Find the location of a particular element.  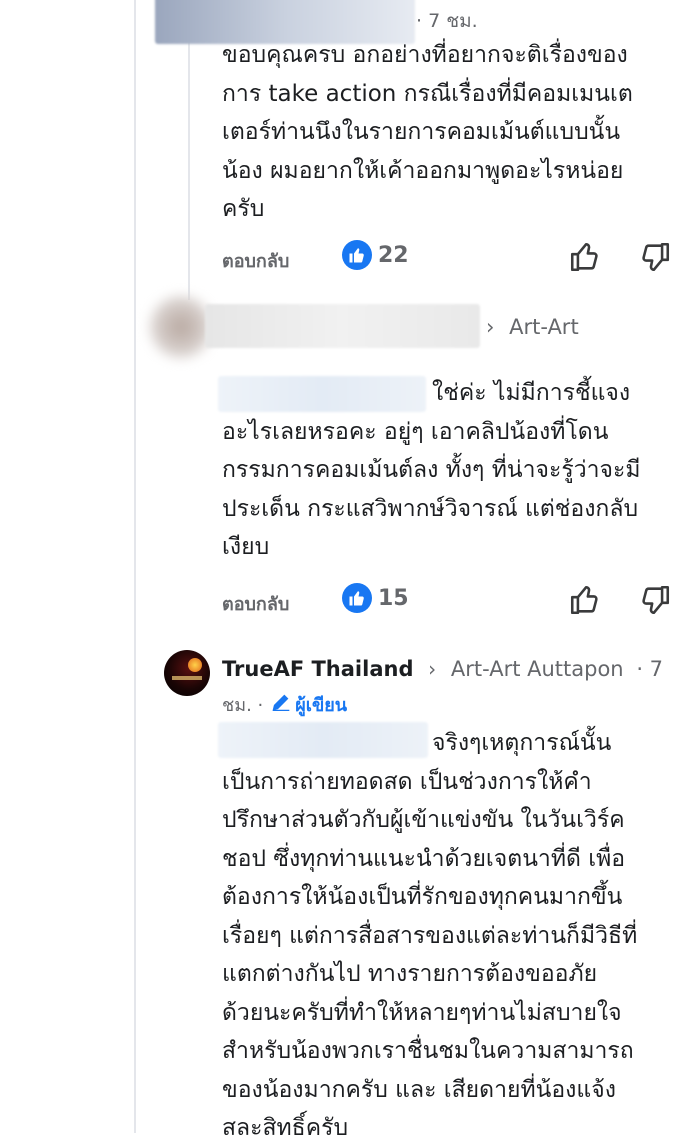

reply-to-name: Art-Art is located at coordinates (544, 327).